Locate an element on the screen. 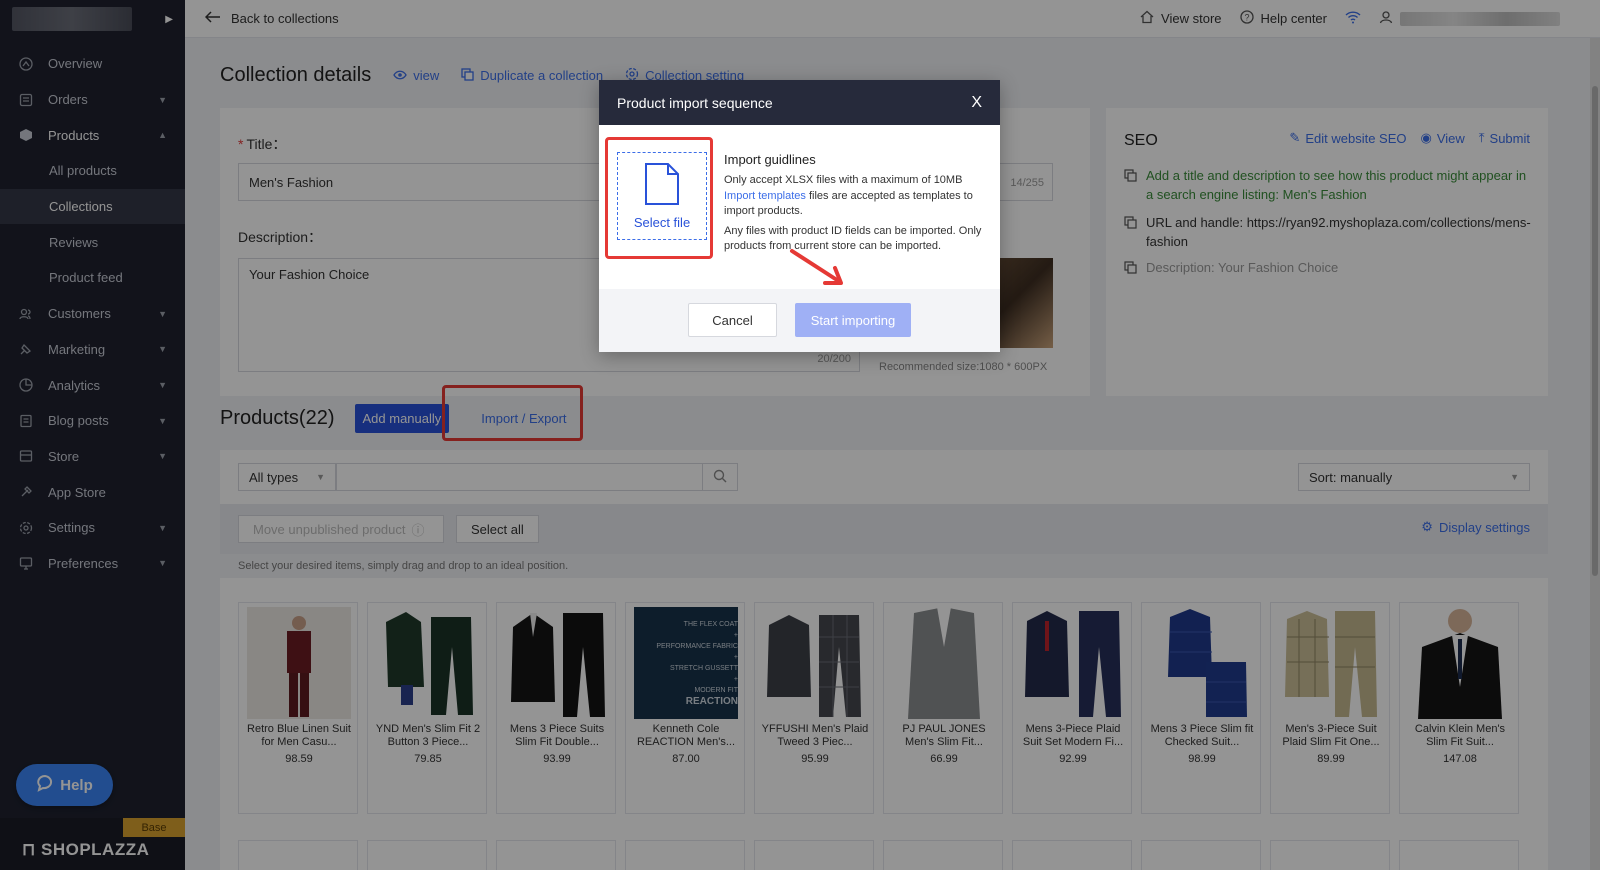  import-templates-link: Import templates is located at coordinates (765, 196).